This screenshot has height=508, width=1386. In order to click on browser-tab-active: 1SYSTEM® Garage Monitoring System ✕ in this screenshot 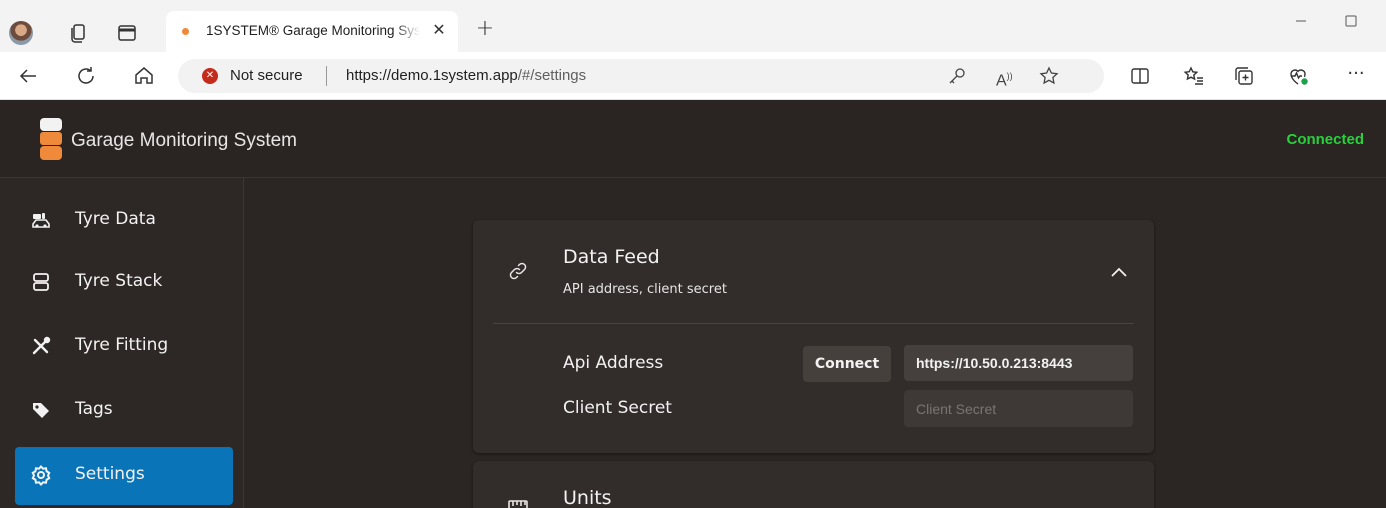, I will do `click(312, 31)`.